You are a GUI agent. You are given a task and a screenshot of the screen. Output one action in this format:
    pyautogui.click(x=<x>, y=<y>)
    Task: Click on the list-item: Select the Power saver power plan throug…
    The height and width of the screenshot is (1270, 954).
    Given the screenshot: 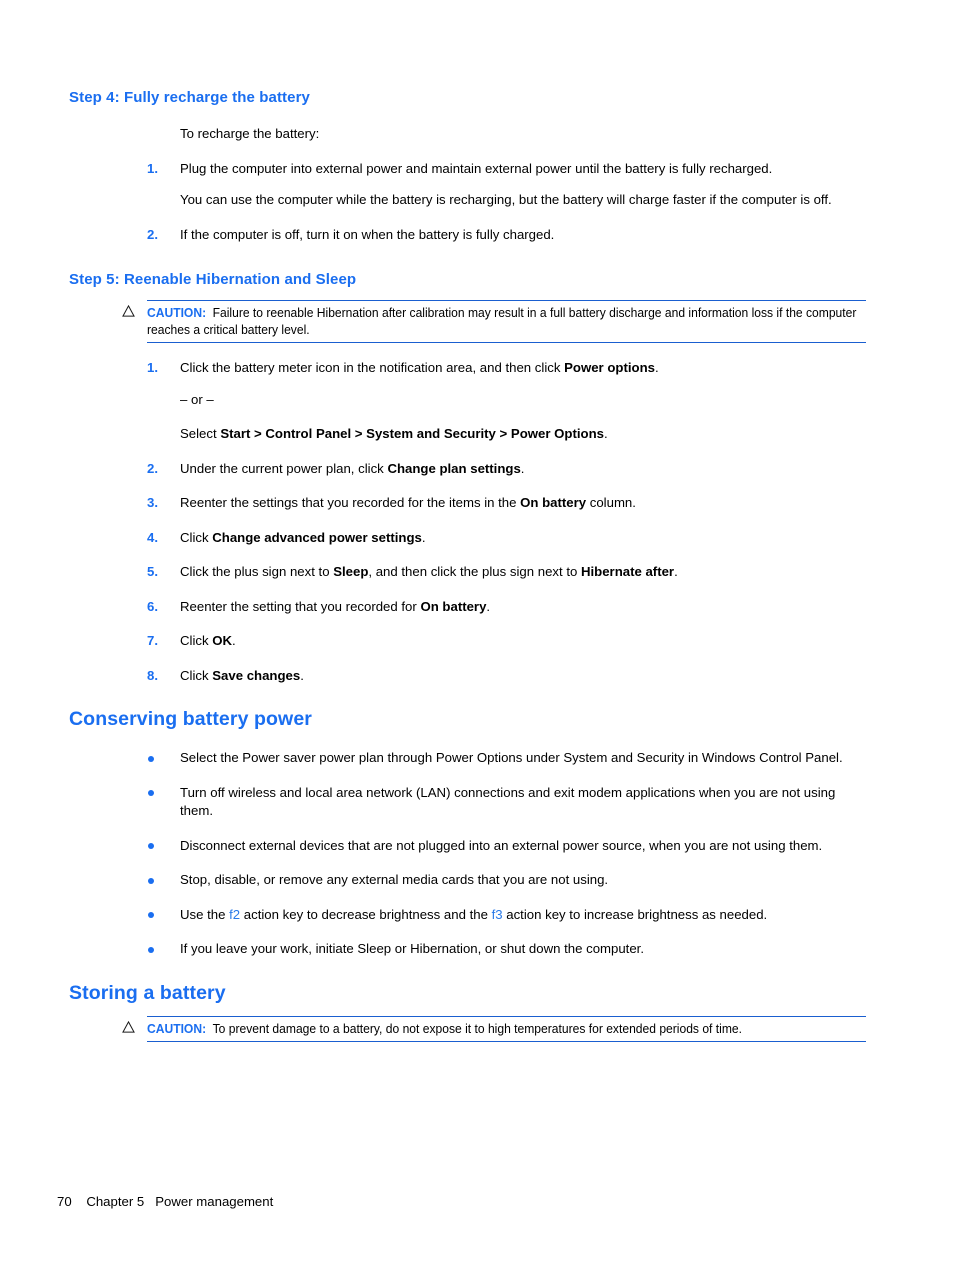 What is the action you would take?
    pyautogui.click(x=469, y=758)
    